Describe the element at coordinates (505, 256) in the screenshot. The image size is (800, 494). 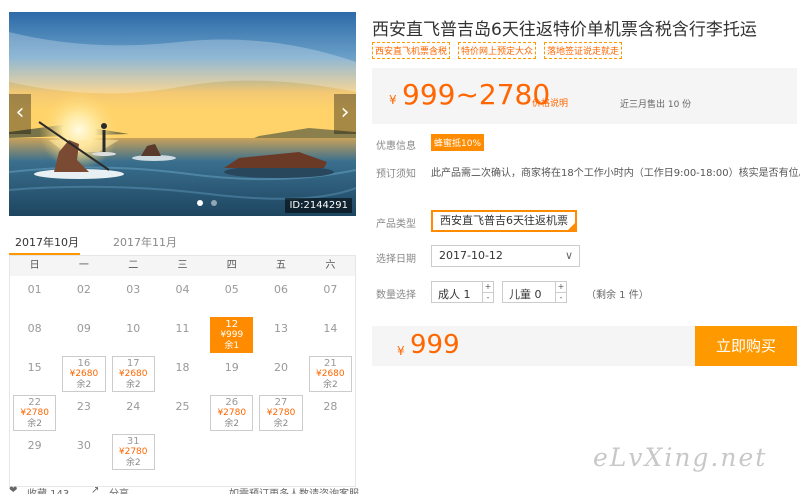
I see `date-select: 2017-10-12 ∨` at that location.